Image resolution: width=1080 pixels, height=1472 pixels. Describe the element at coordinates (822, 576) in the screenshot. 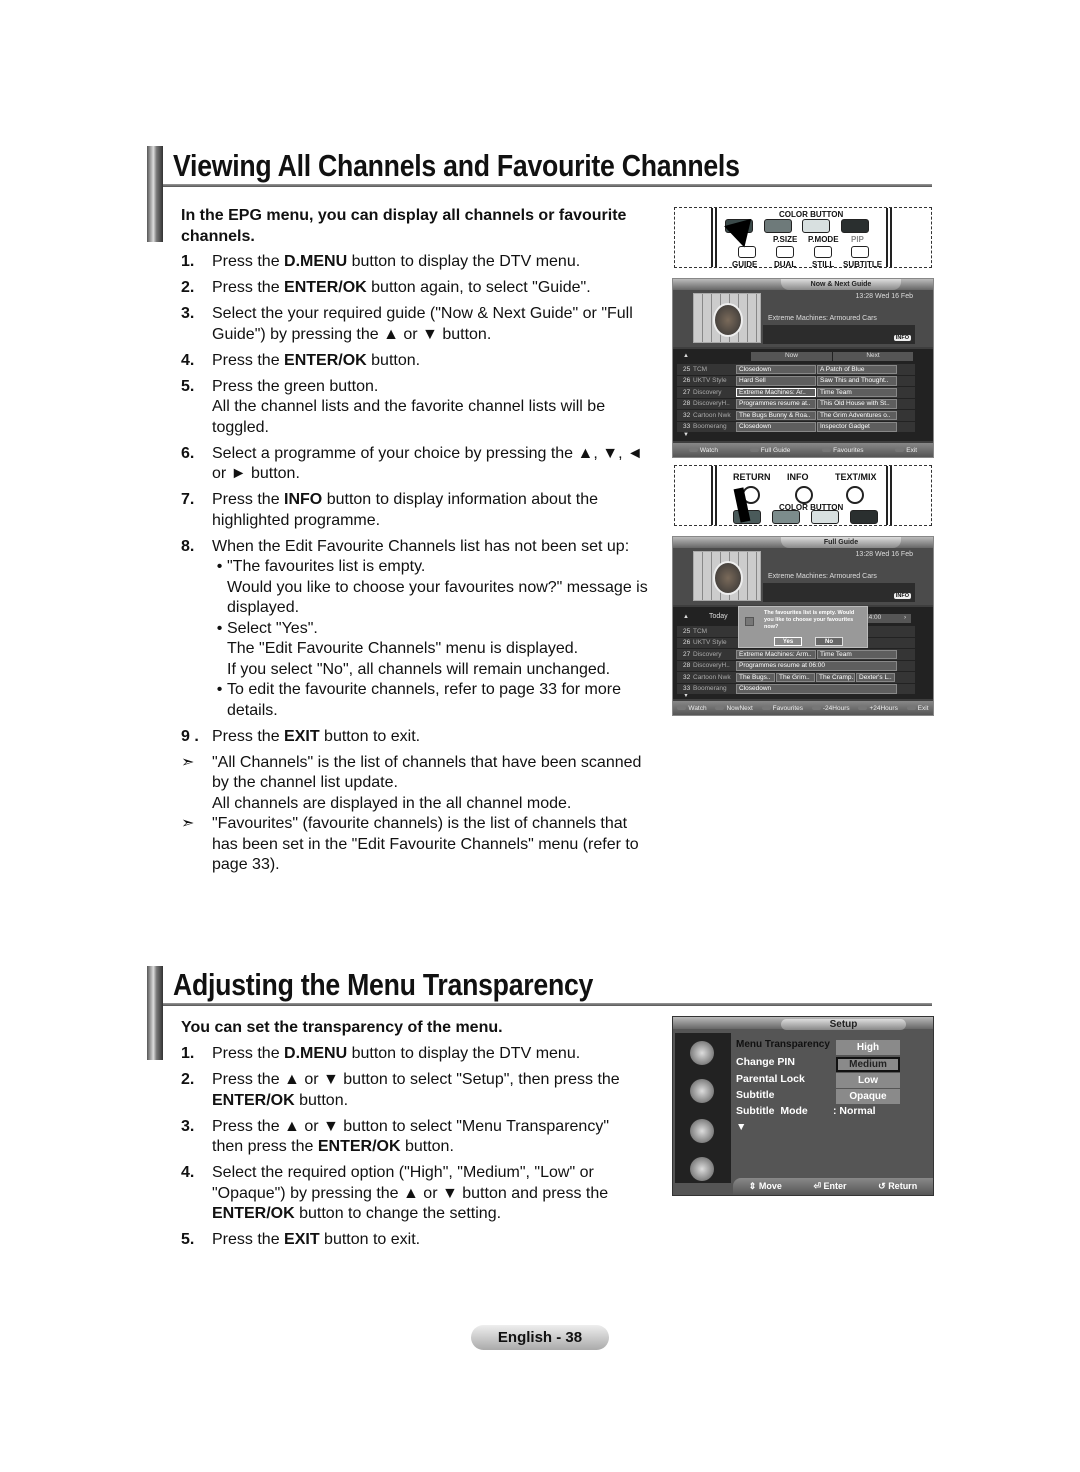

I see `programme-title: Extreme Machines: Armoured Cars` at that location.